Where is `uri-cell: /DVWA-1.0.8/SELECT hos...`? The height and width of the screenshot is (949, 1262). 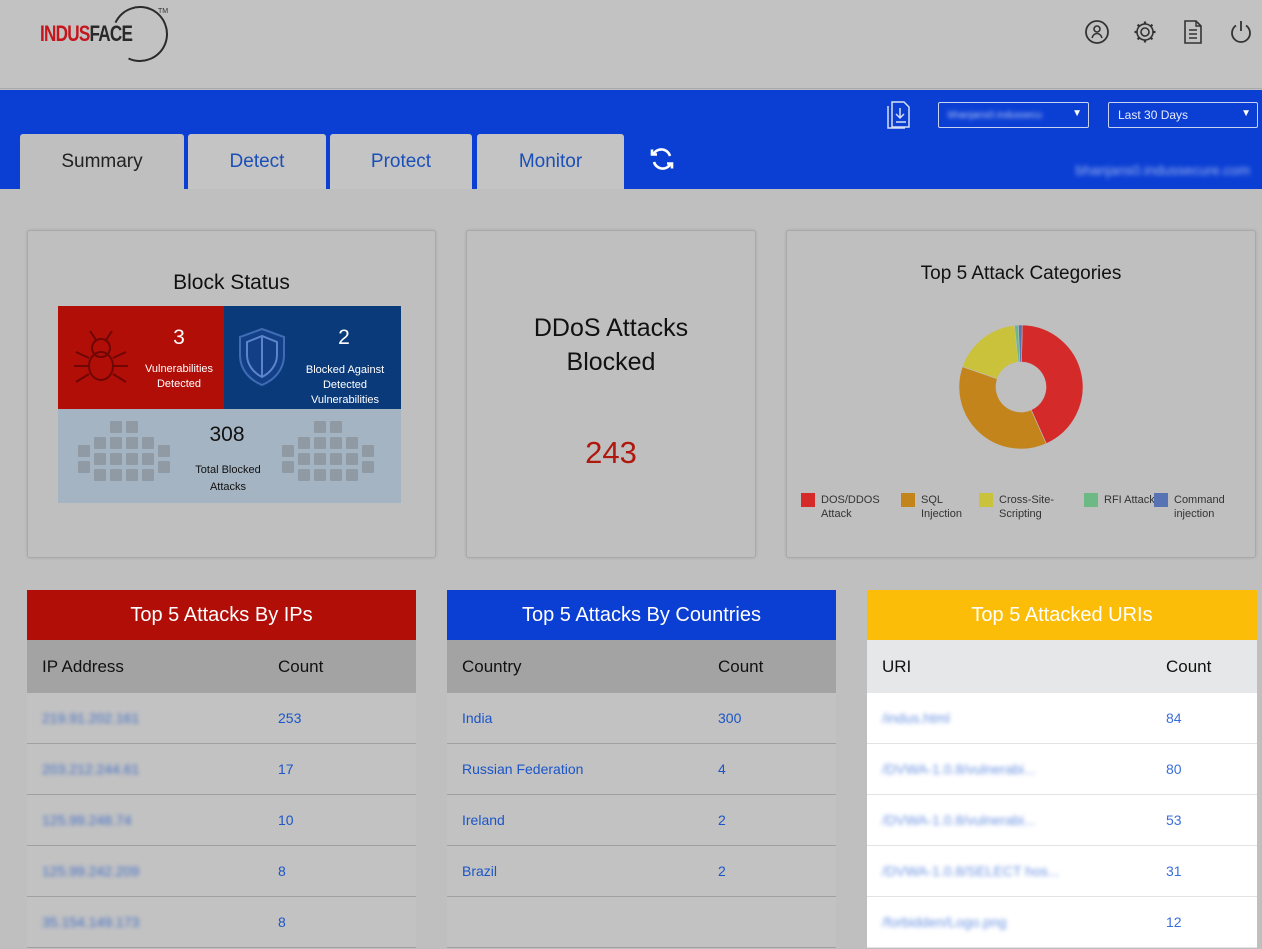 uri-cell: /DVWA-1.0.8/SELECT hos... is located at coordinates (970, 871).